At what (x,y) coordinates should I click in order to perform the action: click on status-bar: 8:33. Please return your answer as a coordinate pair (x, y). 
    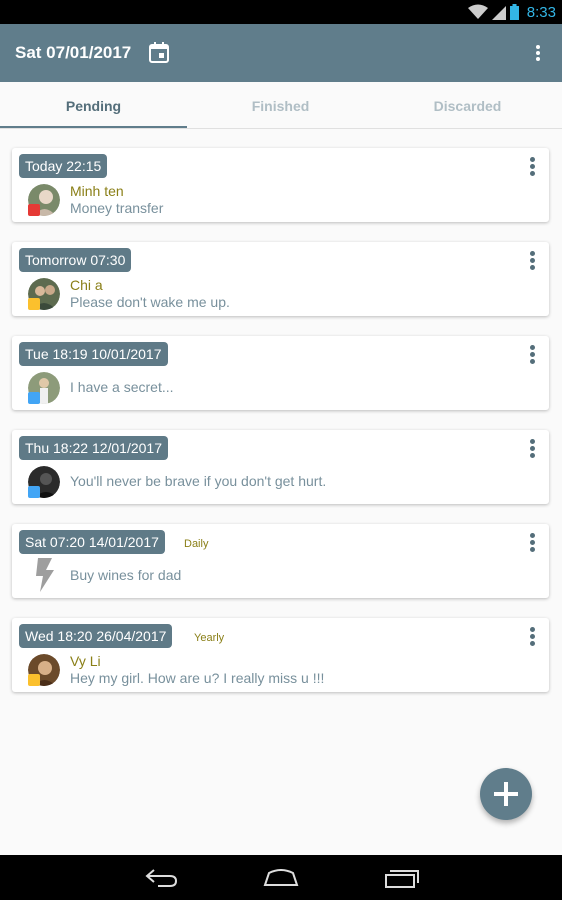
    Looking at the image, I should click on (281, 12).